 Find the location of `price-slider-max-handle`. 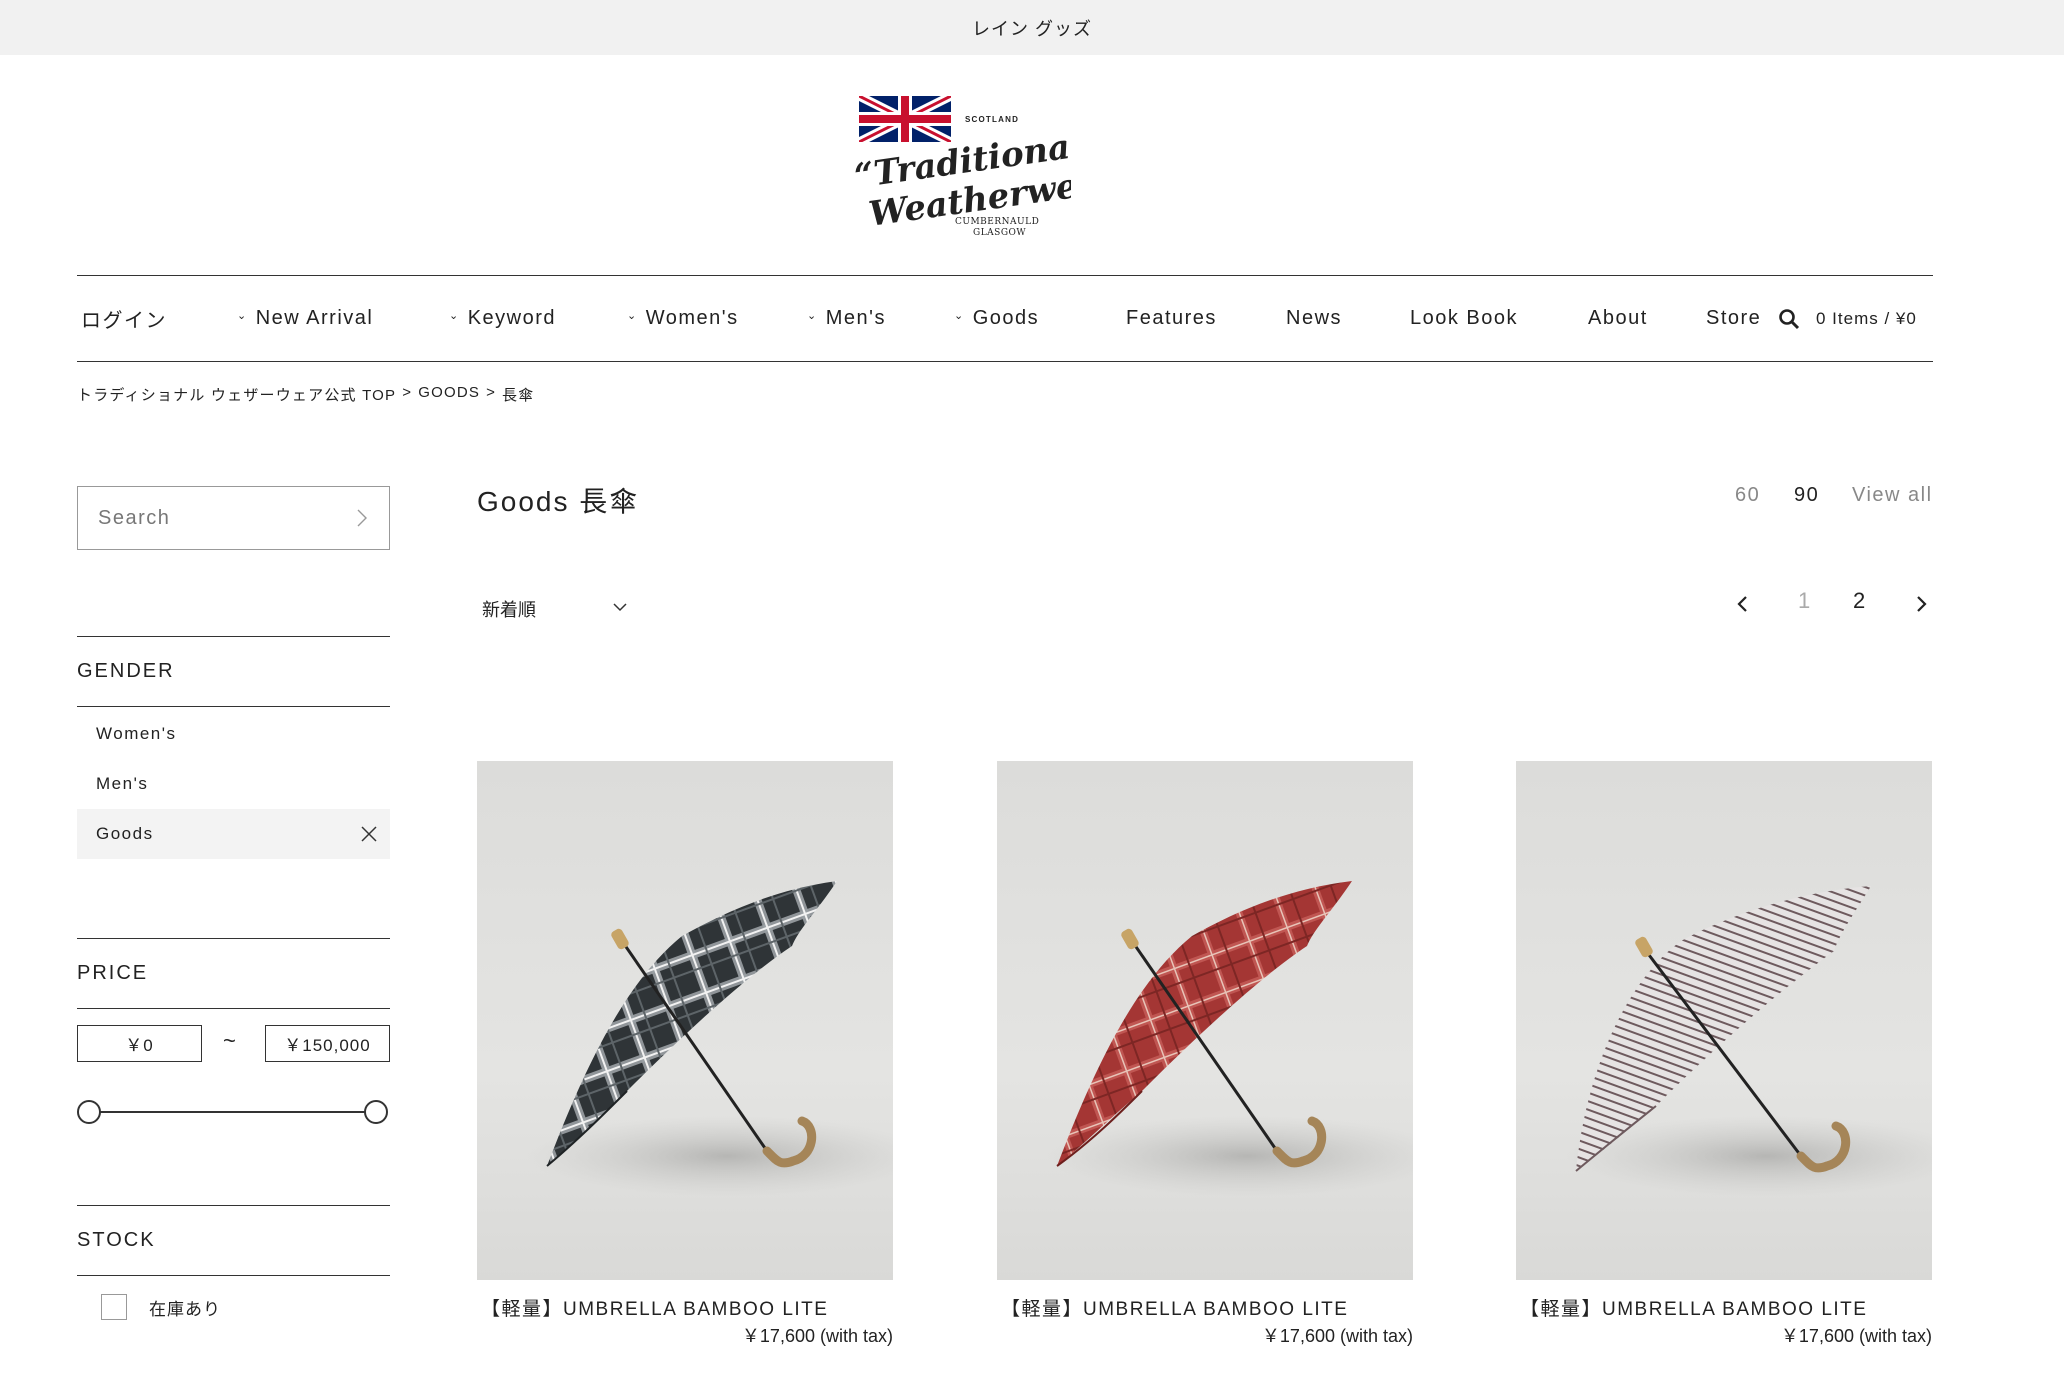

price-slider-max-handle is located at coordinates (376, 1112).